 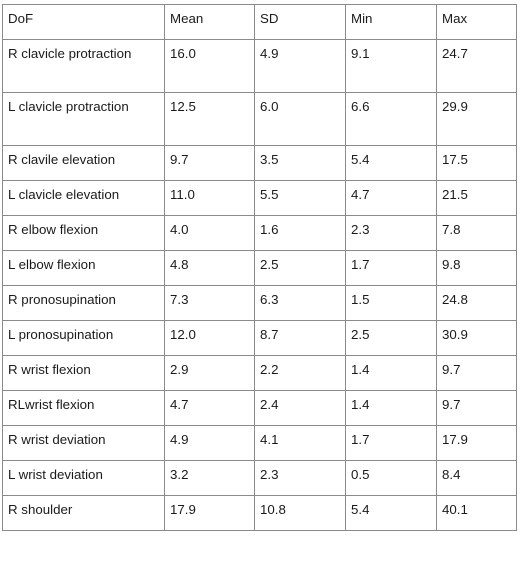 What do you see at coordinates (300, 198) in the screenshot?
I see `cell-sd: 5.5` at bounding box center [300, 198].